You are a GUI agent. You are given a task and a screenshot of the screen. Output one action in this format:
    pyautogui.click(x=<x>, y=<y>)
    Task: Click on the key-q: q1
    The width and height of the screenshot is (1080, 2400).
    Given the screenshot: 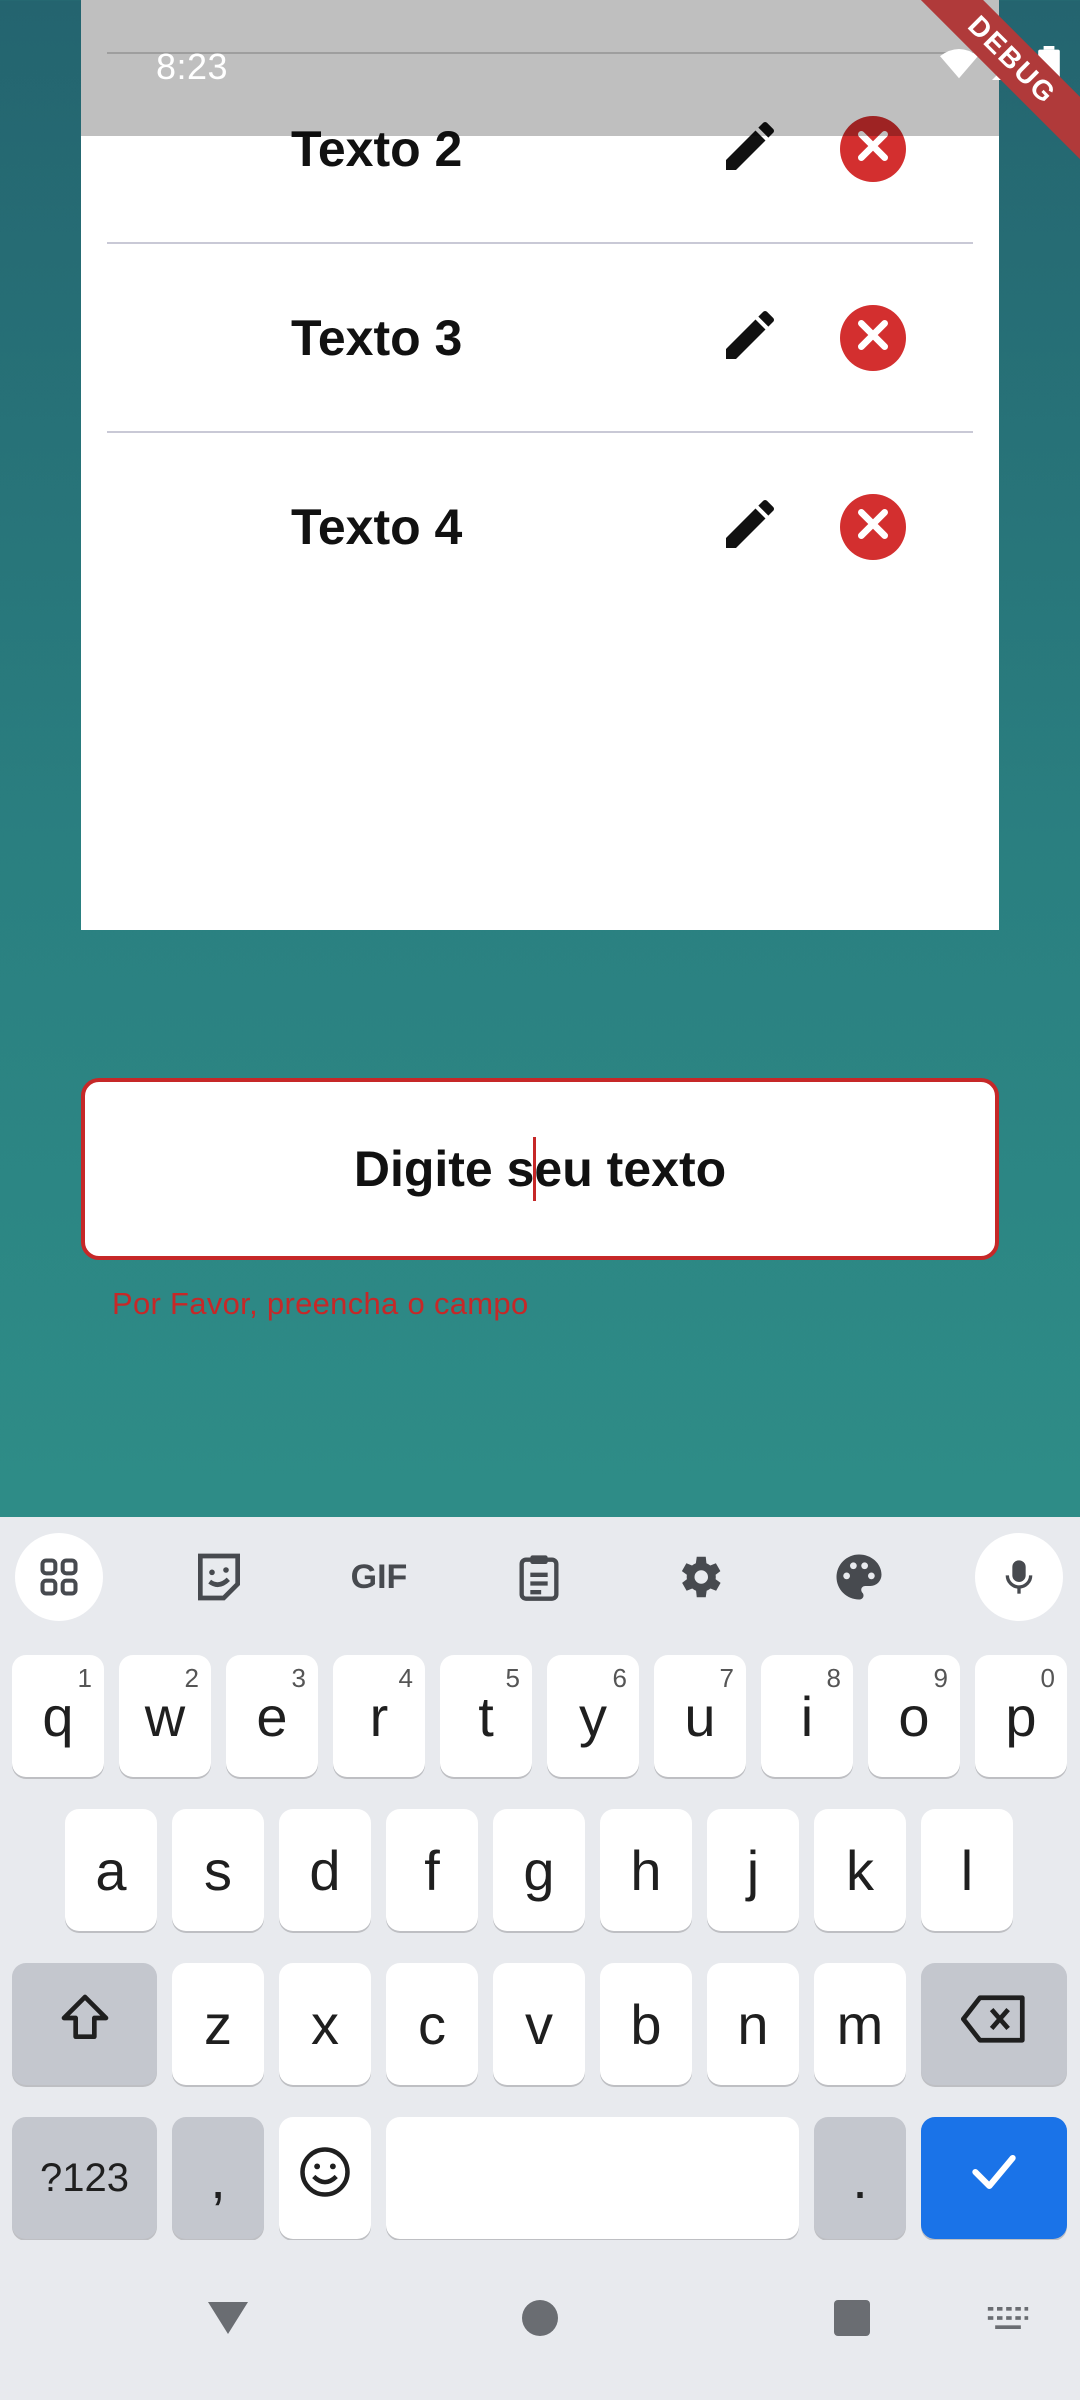 What is the action you would take?
    pyautogui.click(x=58, y=1716)
    